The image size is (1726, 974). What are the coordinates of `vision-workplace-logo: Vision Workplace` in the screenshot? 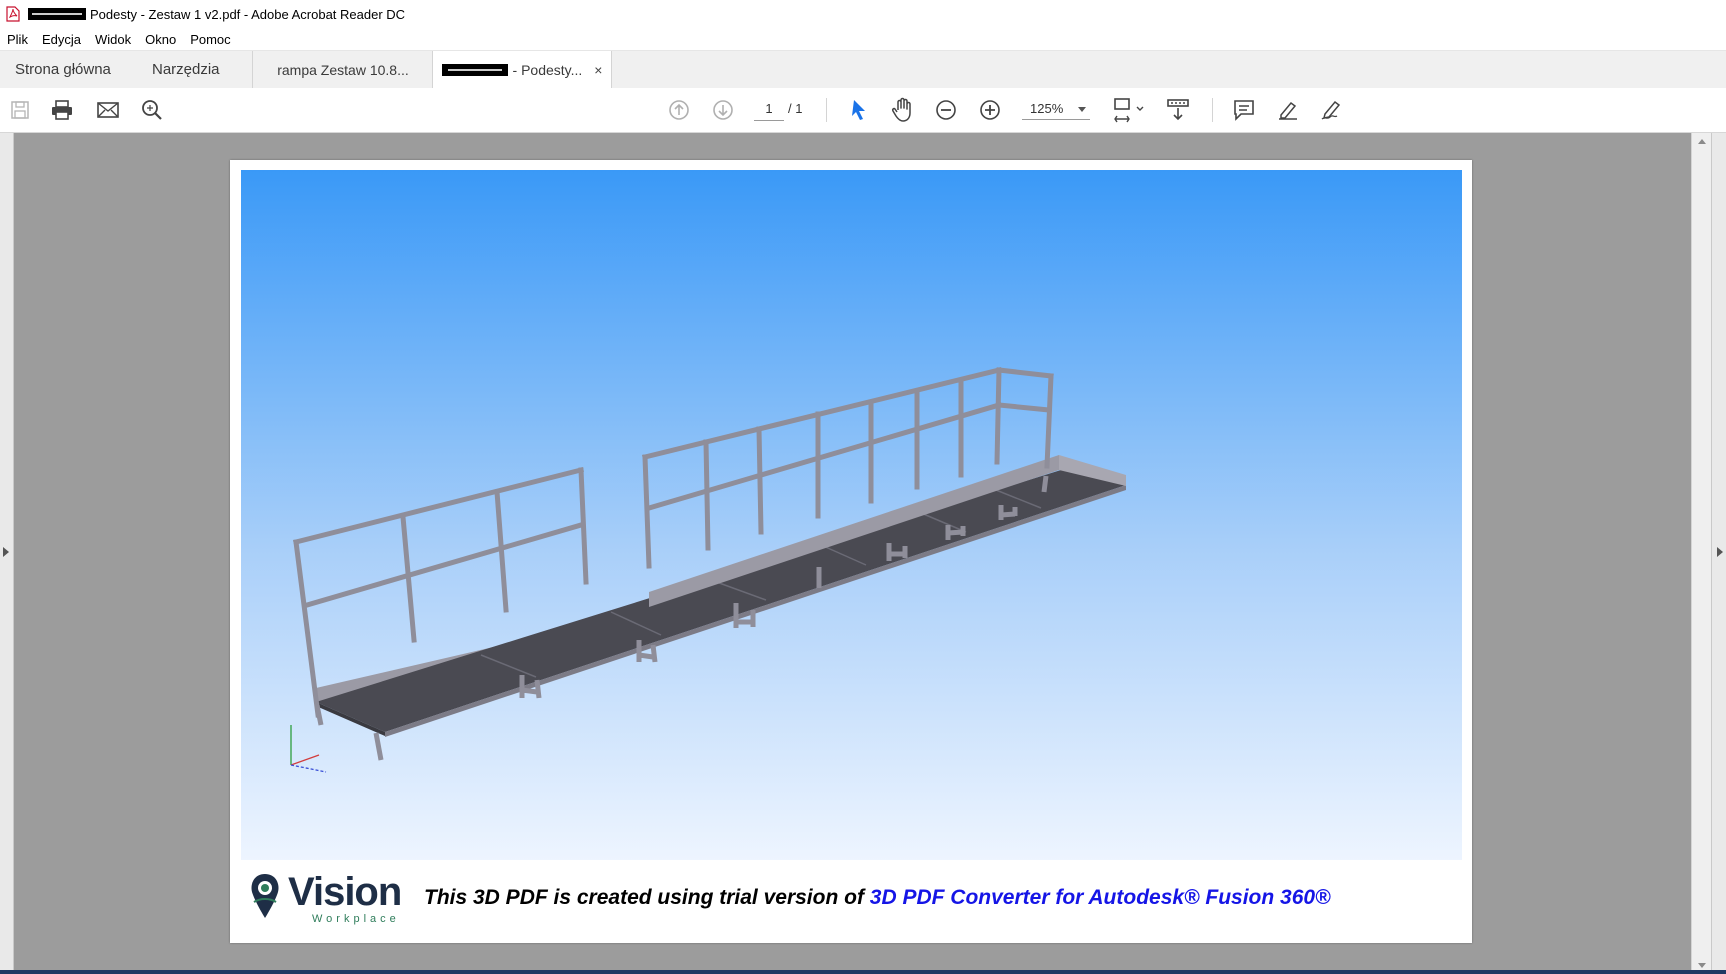 It's located at (328, 900).